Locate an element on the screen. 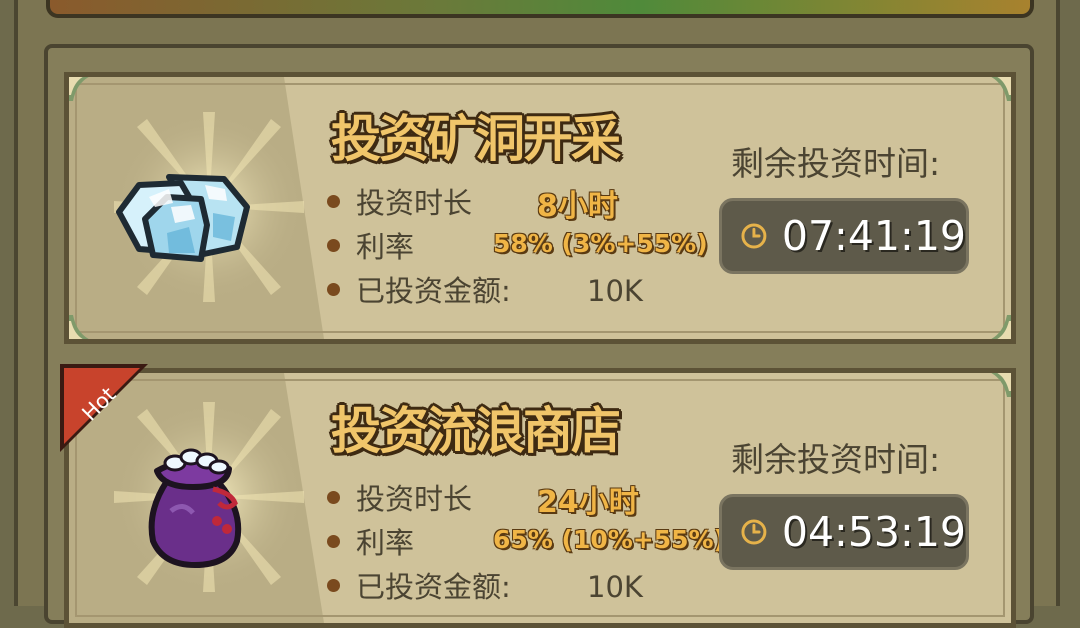  timer-box: 07:41:19 is located at coordinates (844, 236).